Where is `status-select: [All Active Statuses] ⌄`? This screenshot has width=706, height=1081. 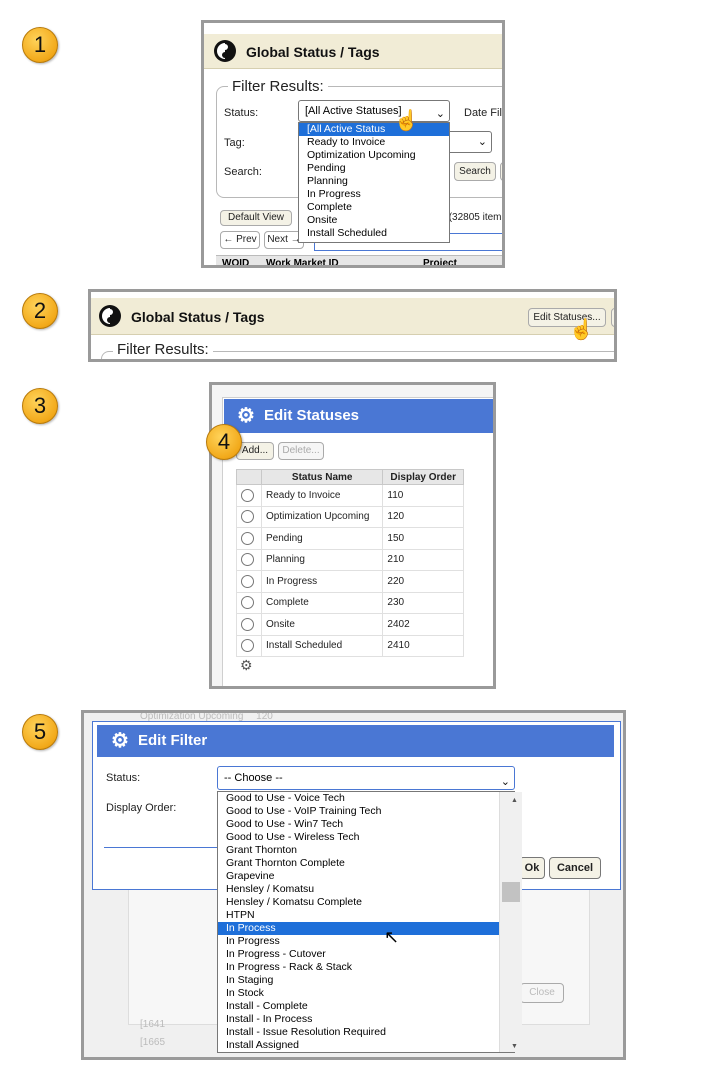 status-select: [All Active Statuses] ⌄ is located at coordinates (374, 111).